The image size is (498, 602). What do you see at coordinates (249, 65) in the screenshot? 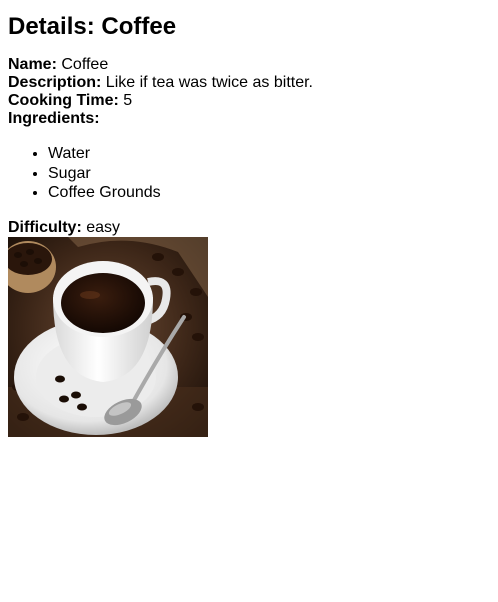
I see `name-row: Name: Coffee` at bounding box center [249, 65].